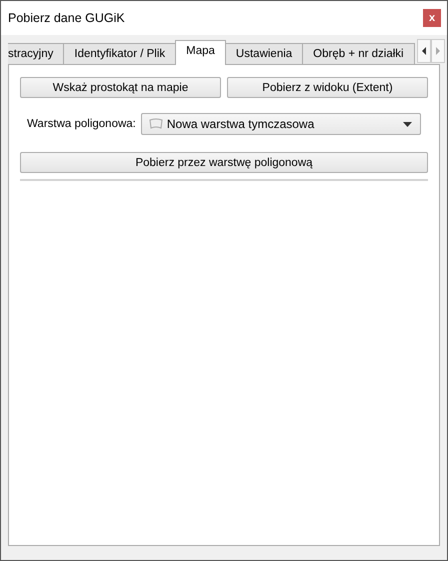 This screenshot has height=561, width=448. What do you see at coordinates (327, 87) in the screenshot?
I see `action-button: Pobierz z widoku (Extent)` at bounding box center [327, 87].